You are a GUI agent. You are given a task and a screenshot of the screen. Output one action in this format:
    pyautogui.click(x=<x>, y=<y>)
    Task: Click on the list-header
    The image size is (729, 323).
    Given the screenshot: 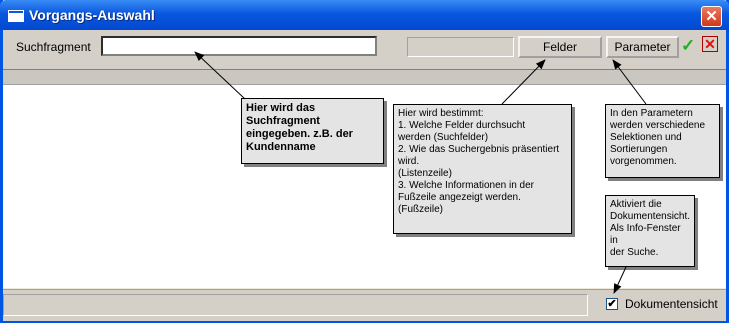 What is the action you would take?
    pyautogui.click(x=364, y=77)
    